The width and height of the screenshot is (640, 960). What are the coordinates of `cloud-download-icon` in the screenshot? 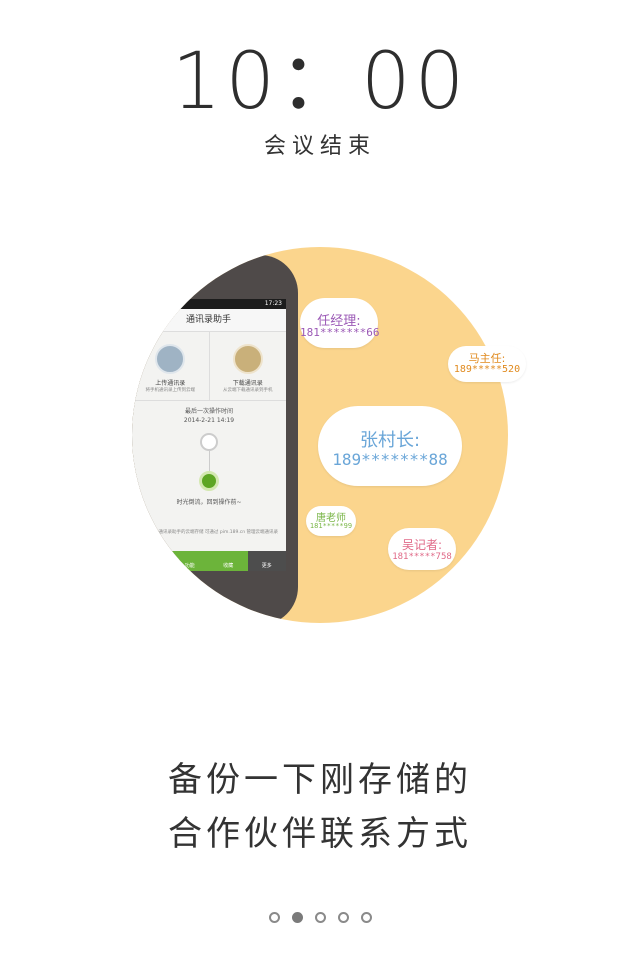 It's located at (247, 359).